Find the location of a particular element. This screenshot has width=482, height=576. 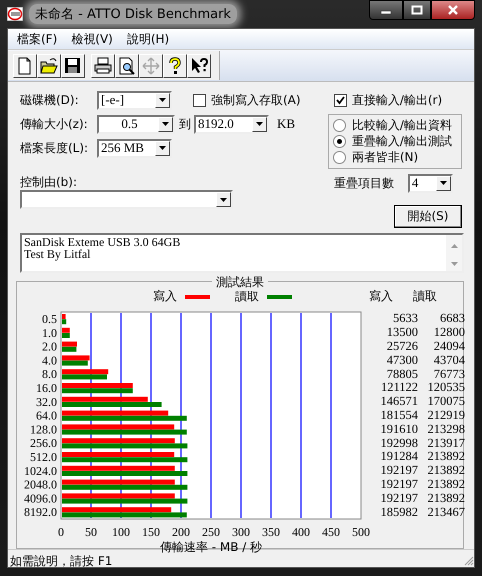

folder-icon is located at coordinates (49, 65).